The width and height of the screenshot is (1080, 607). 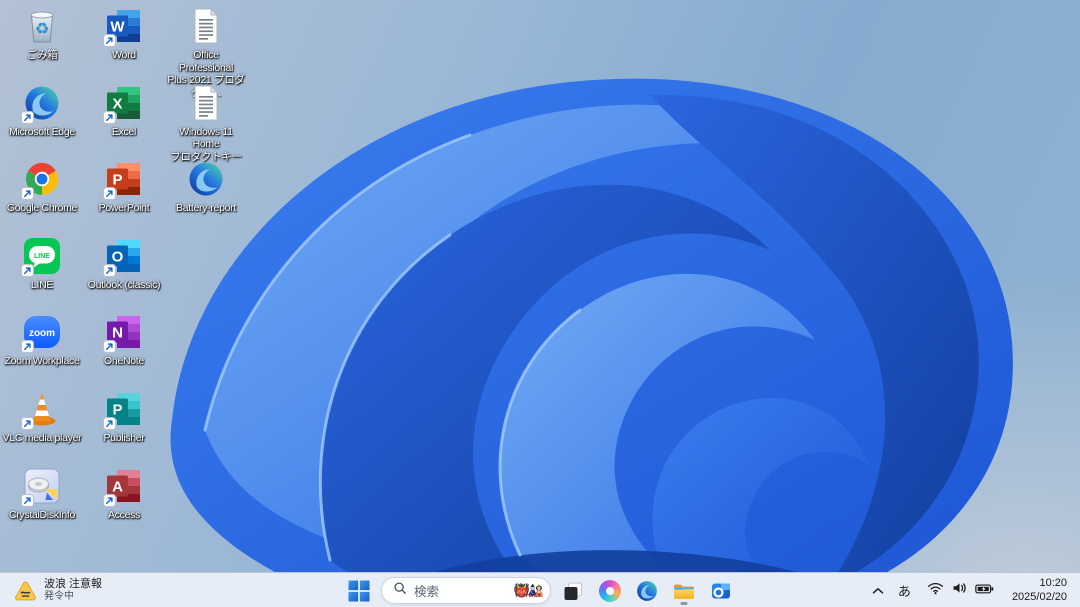 I want to click on desktop-icon-label: Publisher, so click(x=124, y=438).